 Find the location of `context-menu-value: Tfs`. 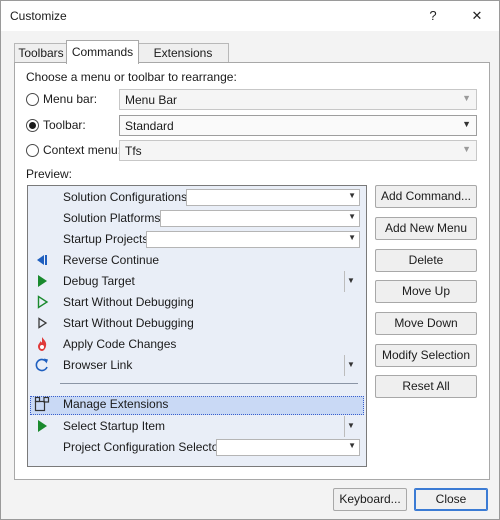

context-menu-value: Tfs is located at coordinates (133, 151).